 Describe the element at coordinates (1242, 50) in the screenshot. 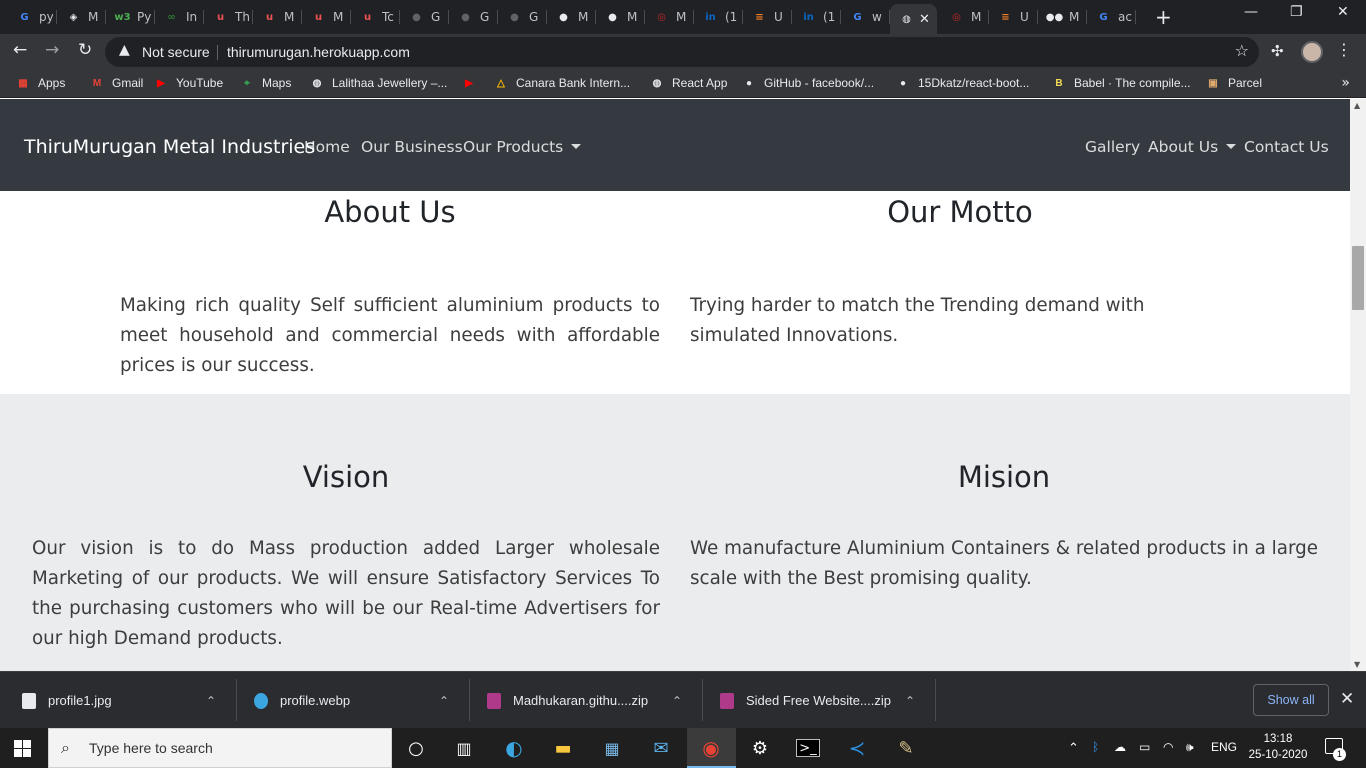

I see `bookmark-star-icon: ☆` at that location.